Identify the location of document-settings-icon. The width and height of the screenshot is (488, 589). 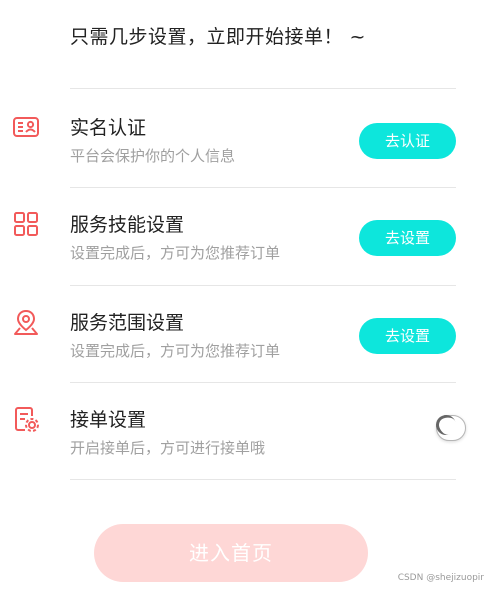
(26, 419).